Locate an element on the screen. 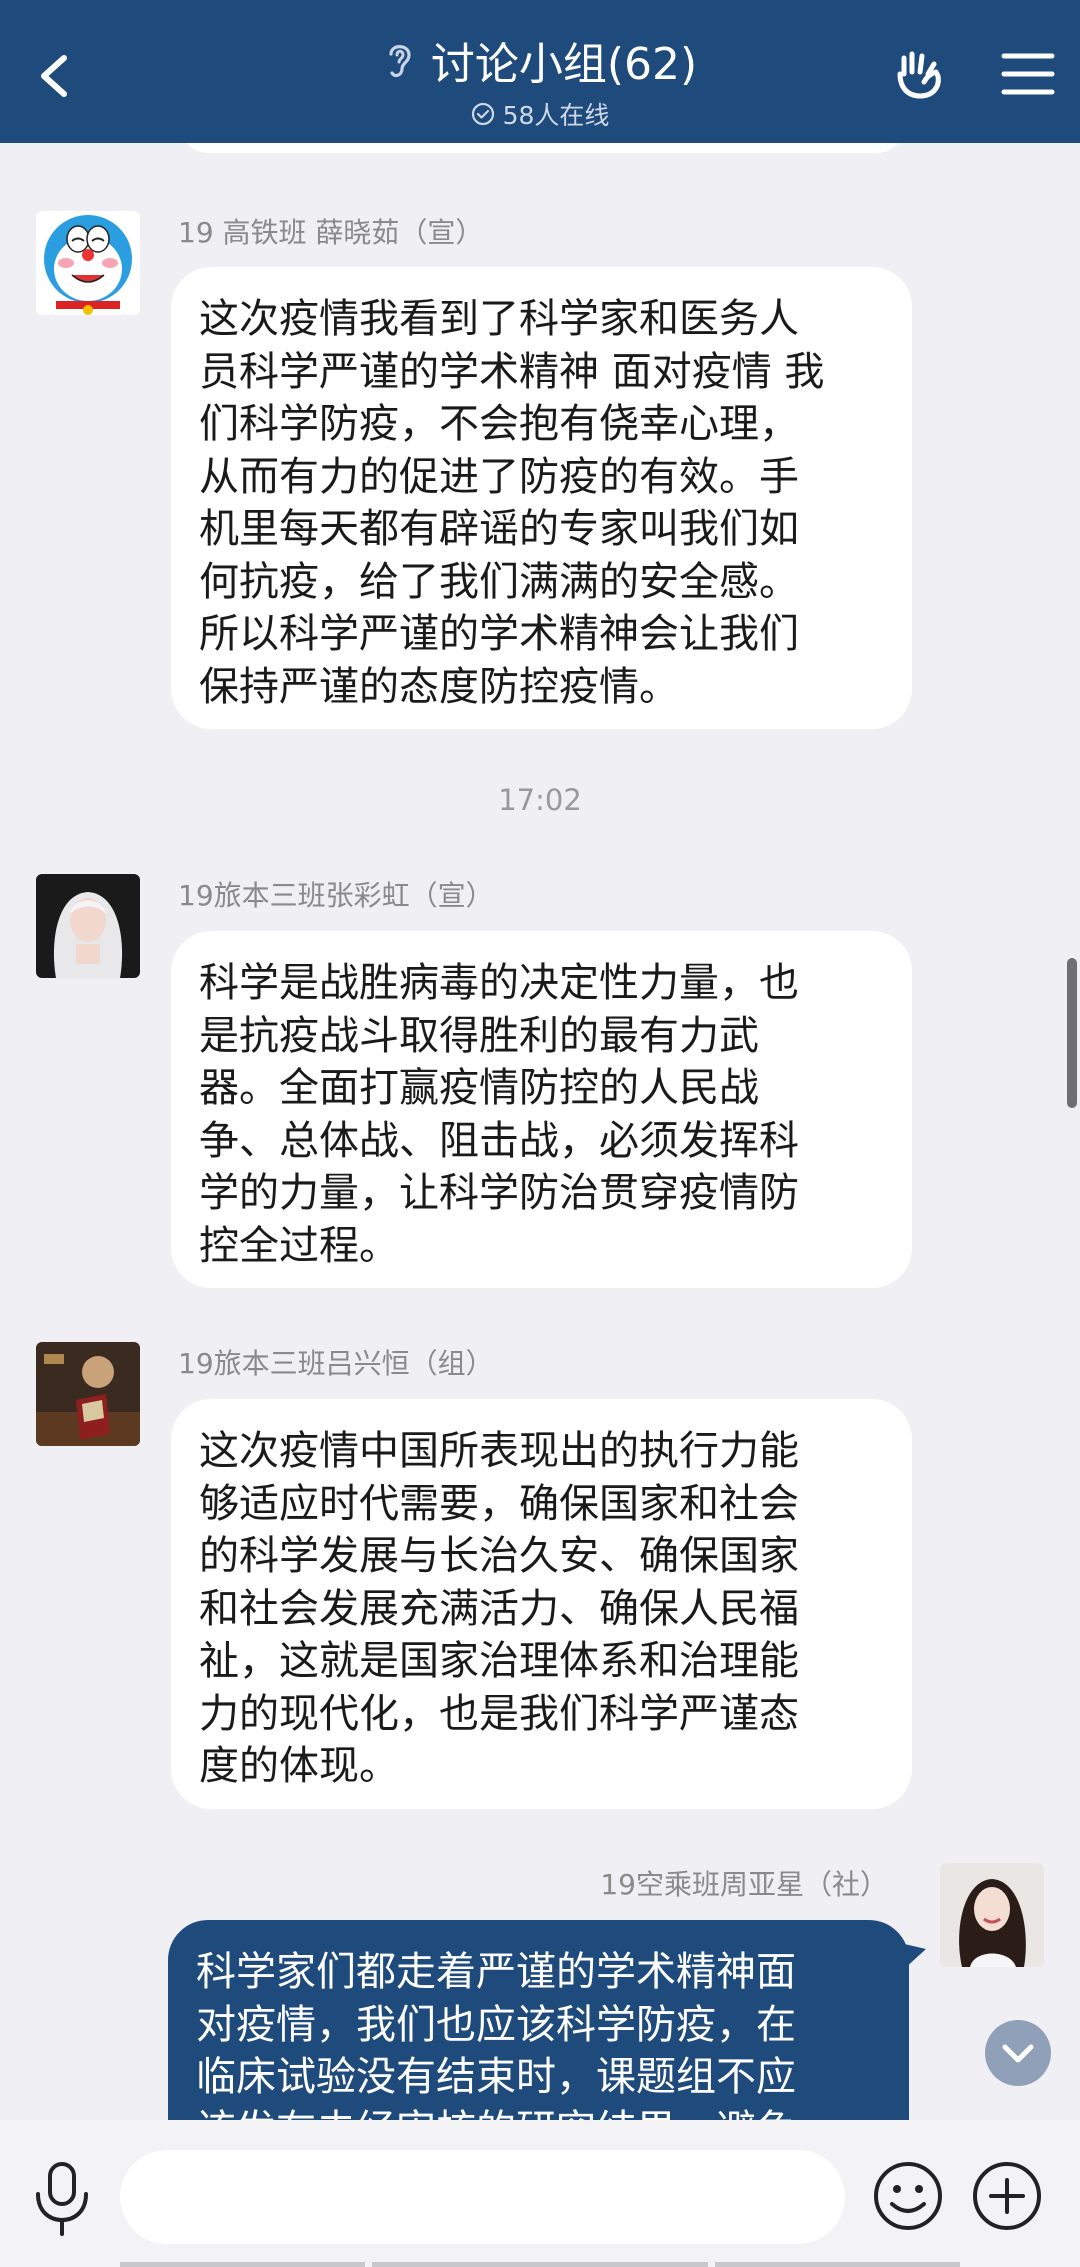  emoji-icon is located at coordinates (908, 2196).